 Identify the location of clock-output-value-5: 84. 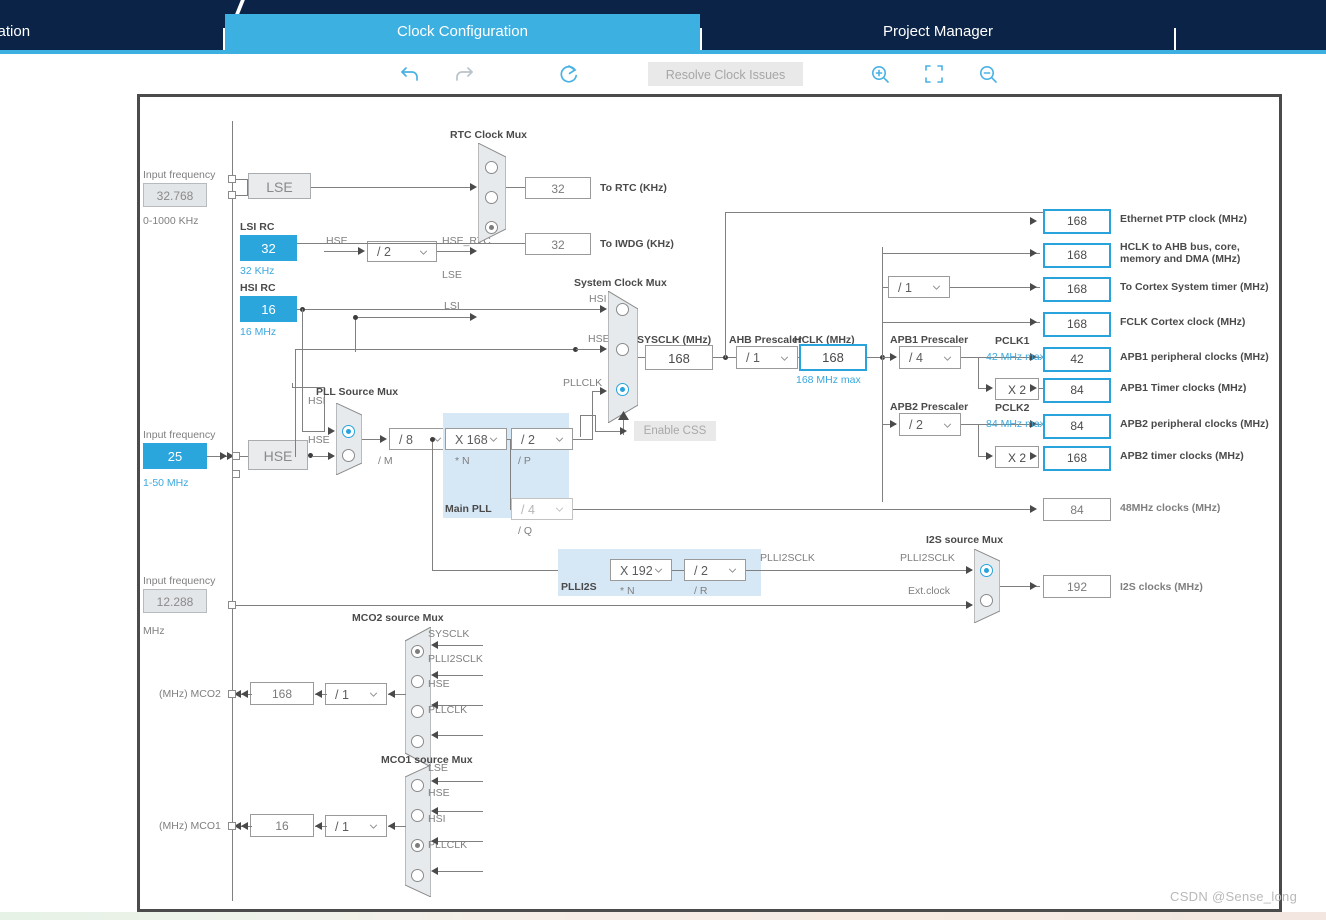
(1077, 390).